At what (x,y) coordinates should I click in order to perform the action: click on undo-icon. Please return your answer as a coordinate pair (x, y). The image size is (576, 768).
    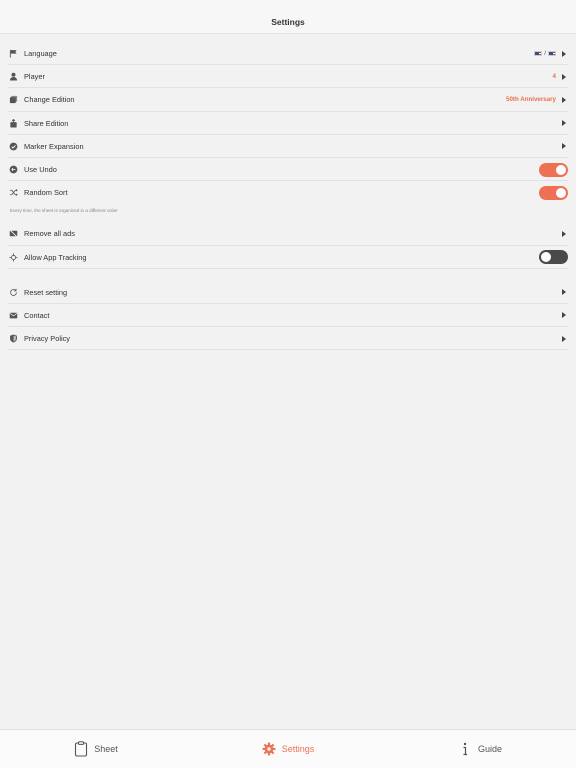
    Looking at the image, I should click on (13, 170).